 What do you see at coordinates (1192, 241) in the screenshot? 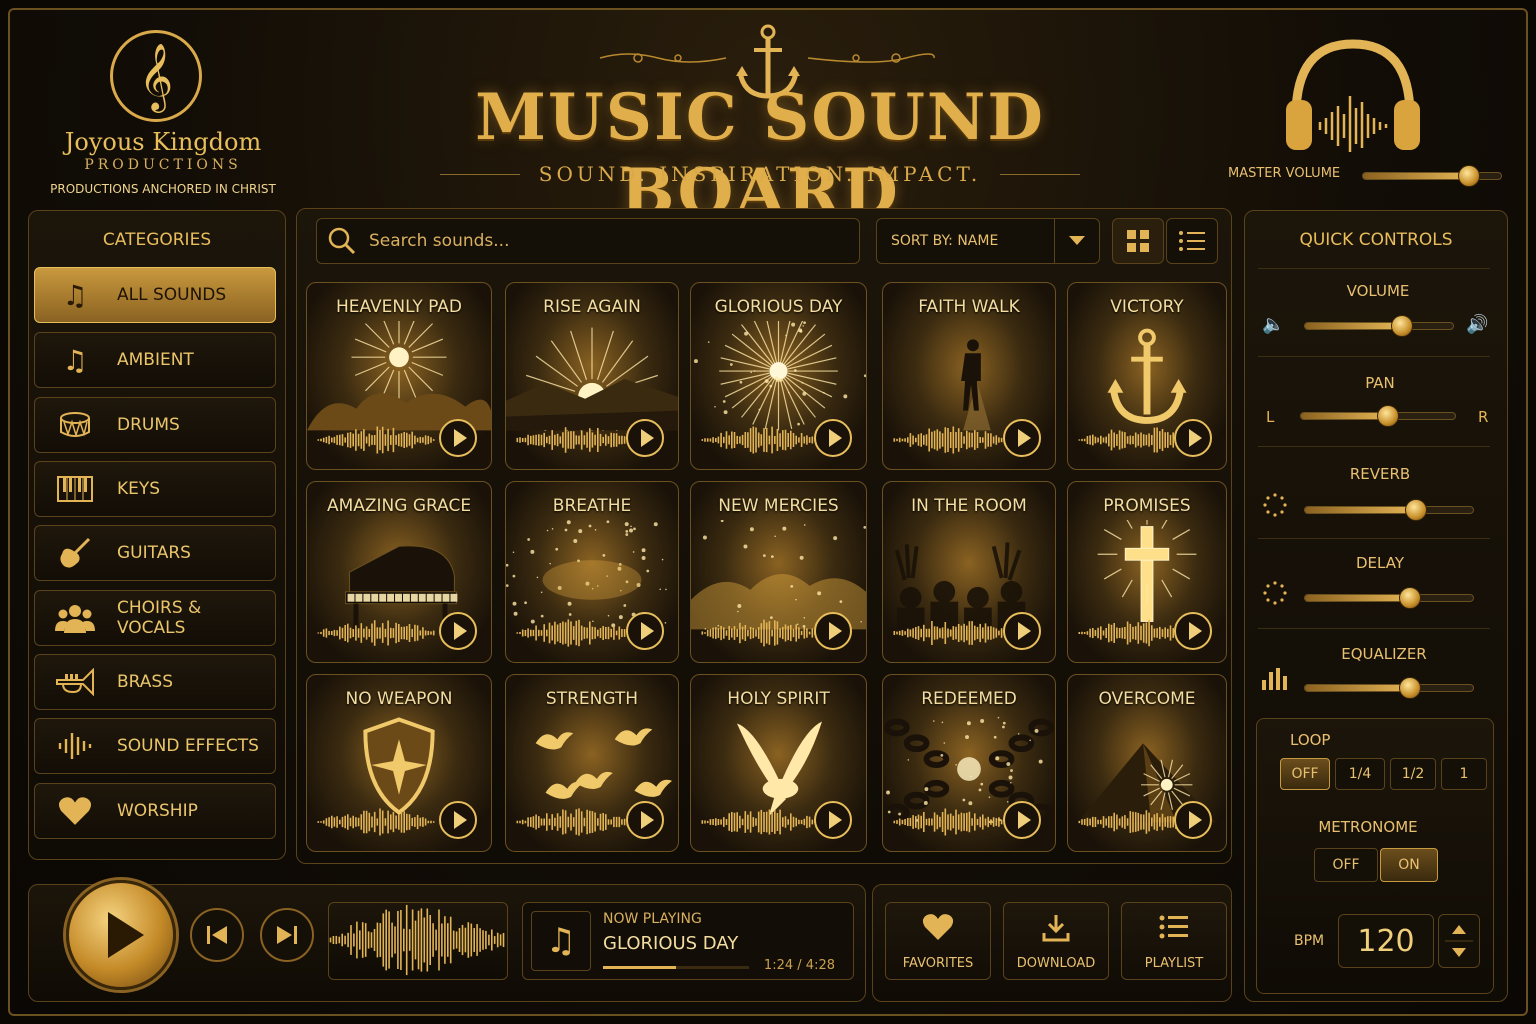
I see `list-view-button` at bounding box center [1192, 241].